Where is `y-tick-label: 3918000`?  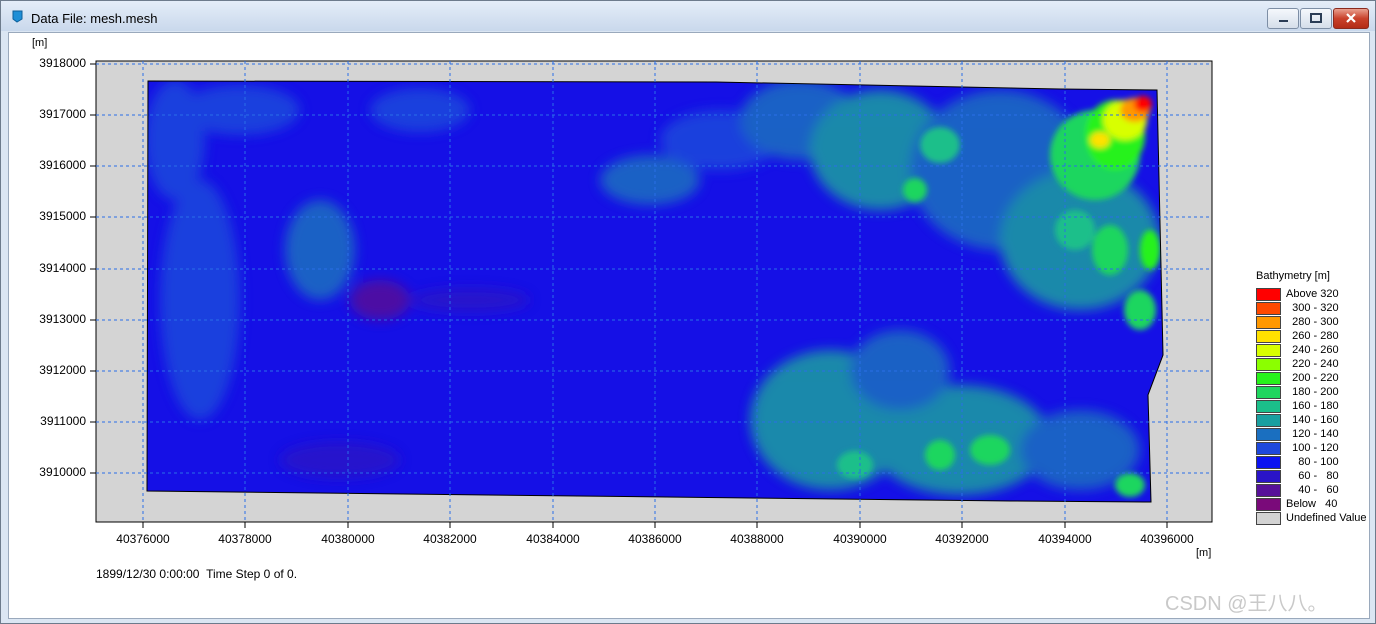
y-tick-label: 3918000 is located at coordinates (62, 63).